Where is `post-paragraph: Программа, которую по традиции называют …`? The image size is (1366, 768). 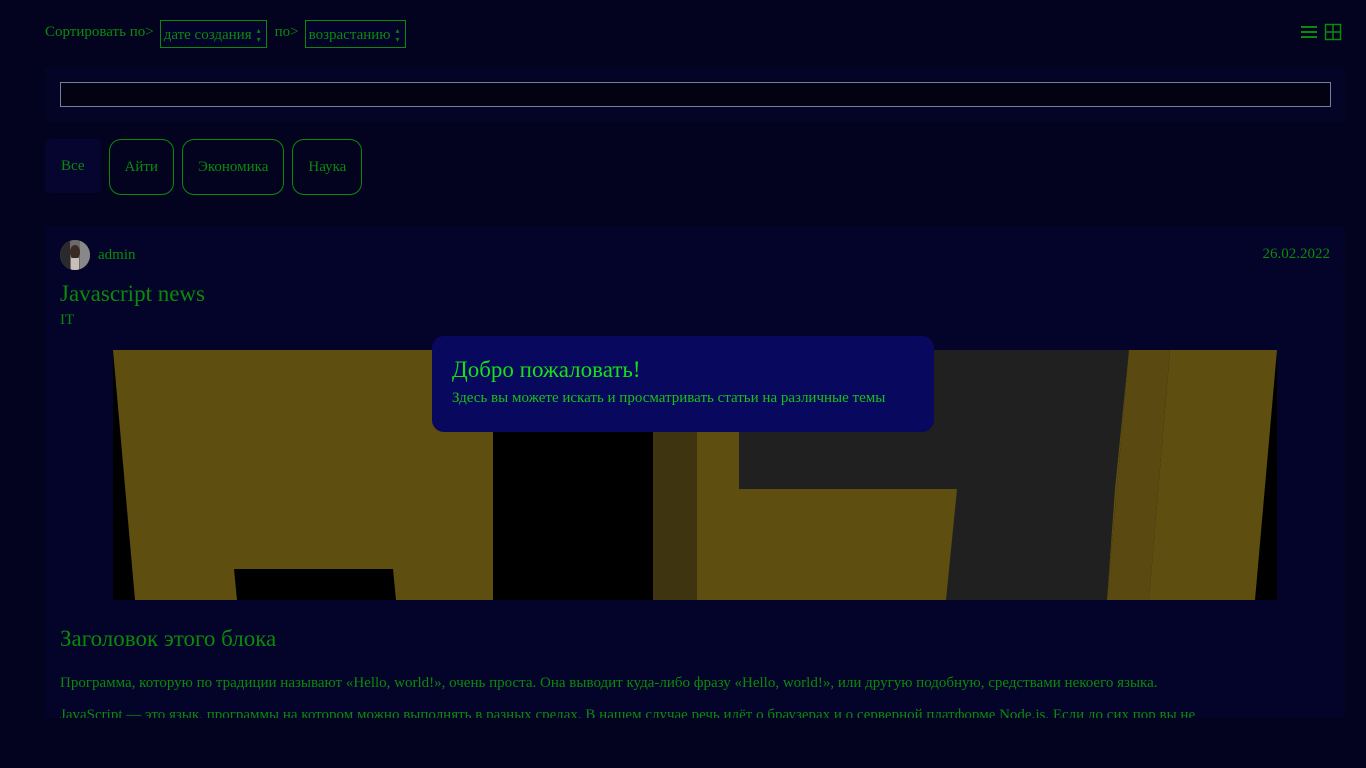
post-paragraph: Программа, которую по традиции называют … is located at coordinates (609, 683).